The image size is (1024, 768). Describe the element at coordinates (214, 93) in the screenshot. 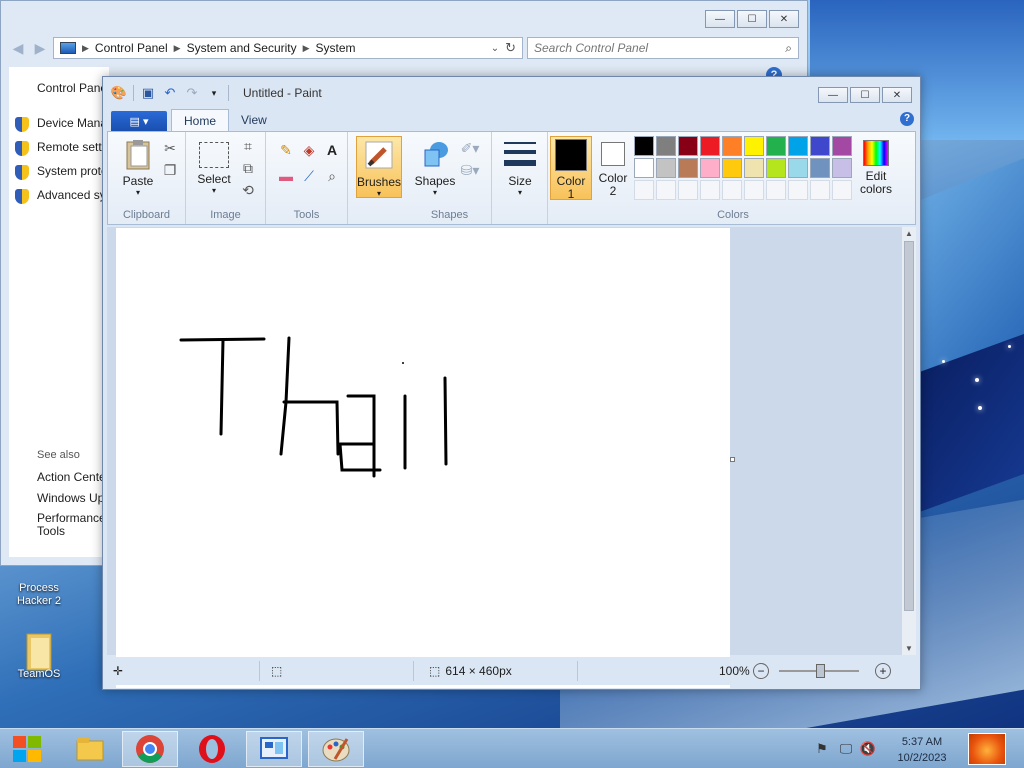

I see `customize-qat-icon: ▾` at that location.